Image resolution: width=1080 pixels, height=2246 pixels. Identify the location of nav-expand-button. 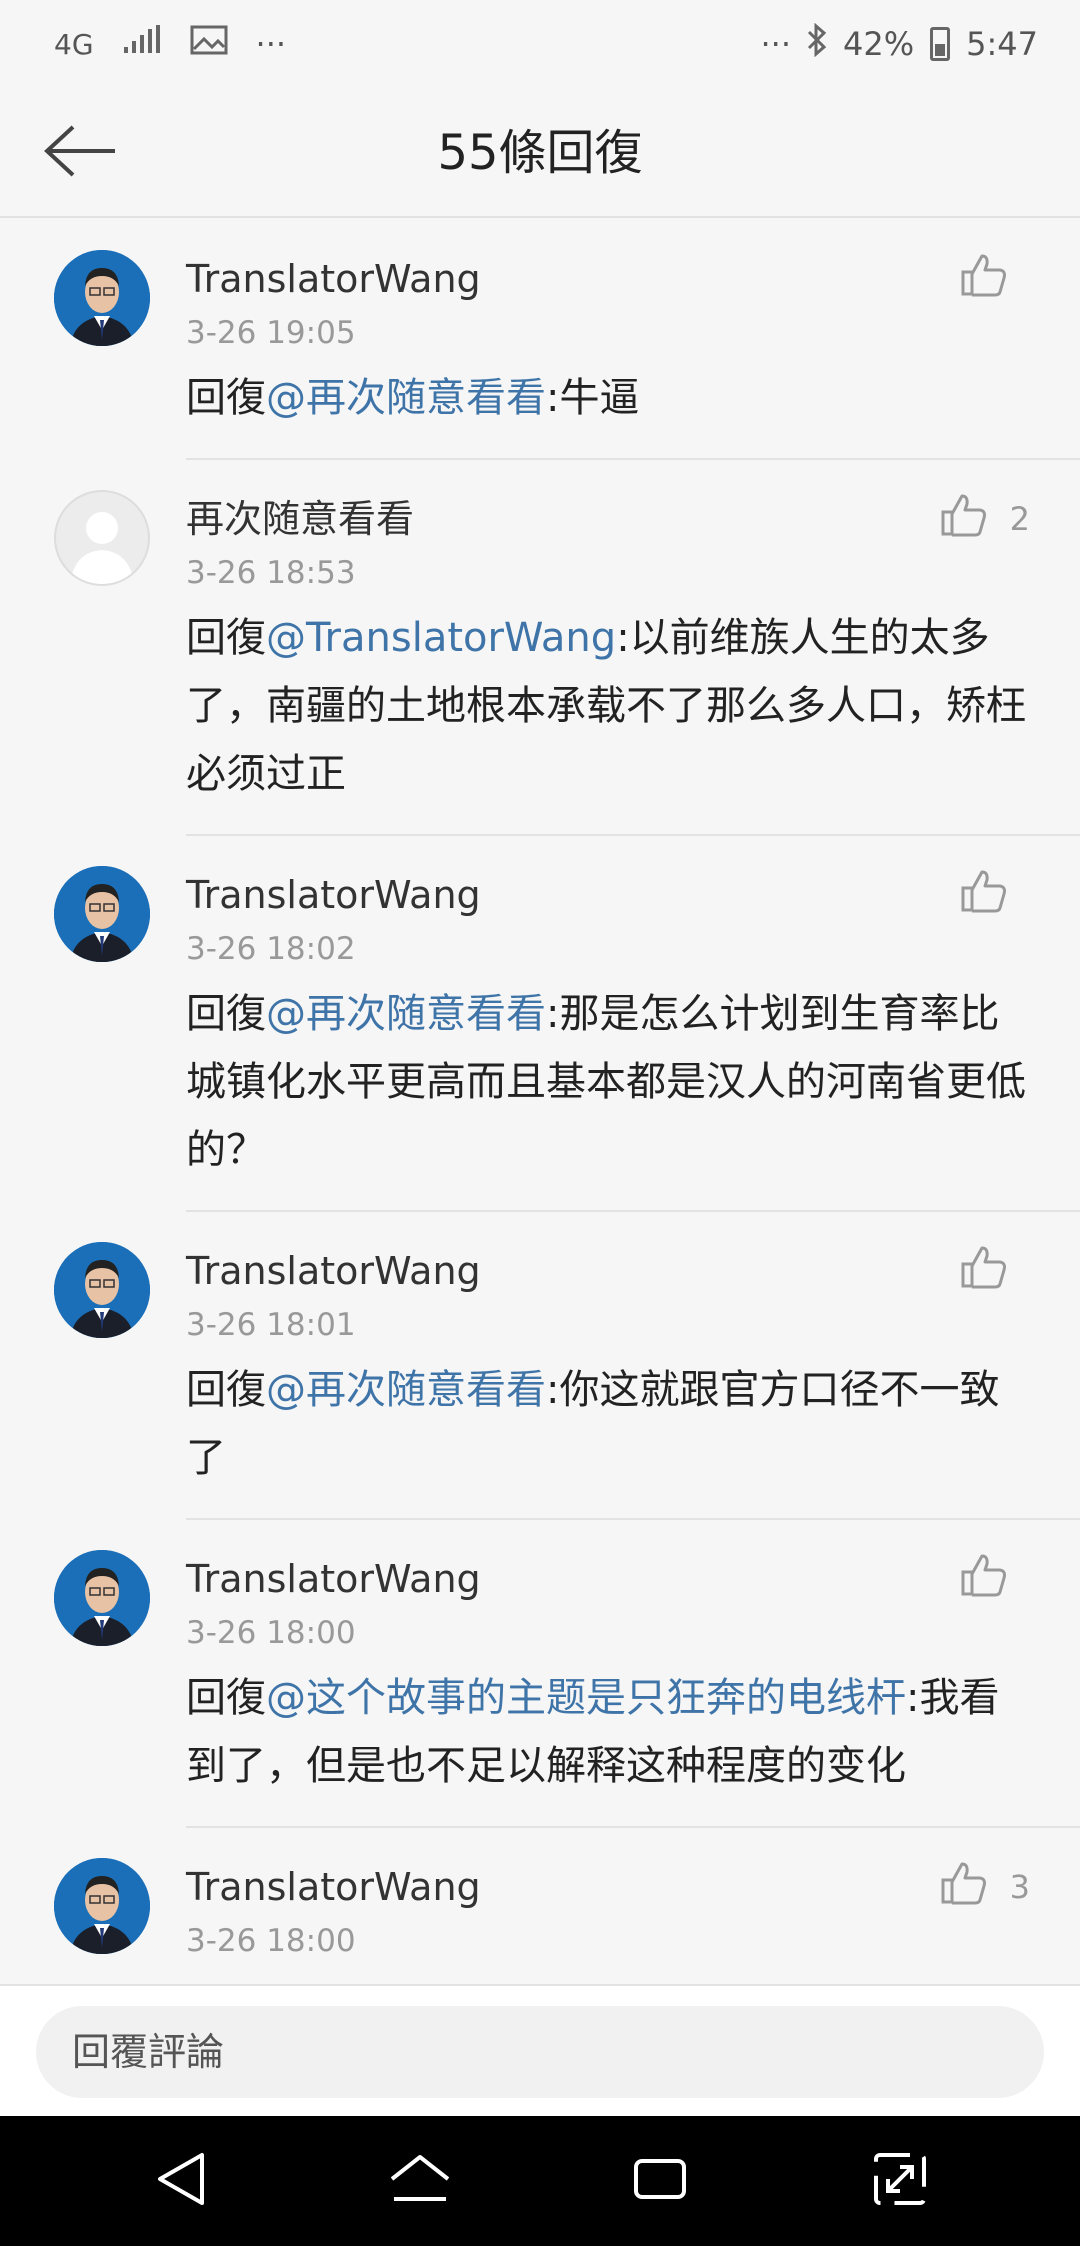
(900, 2181).